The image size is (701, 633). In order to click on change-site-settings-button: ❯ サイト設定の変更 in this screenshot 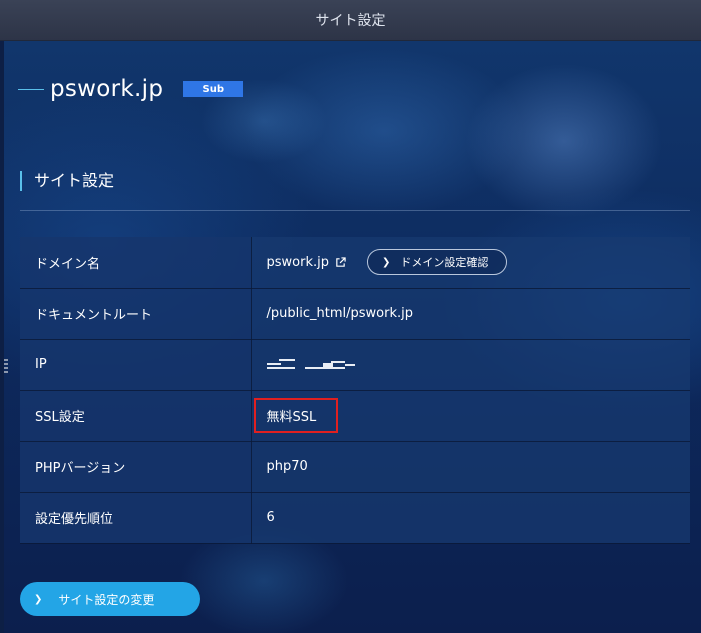, I will do `click(110, 599)`.